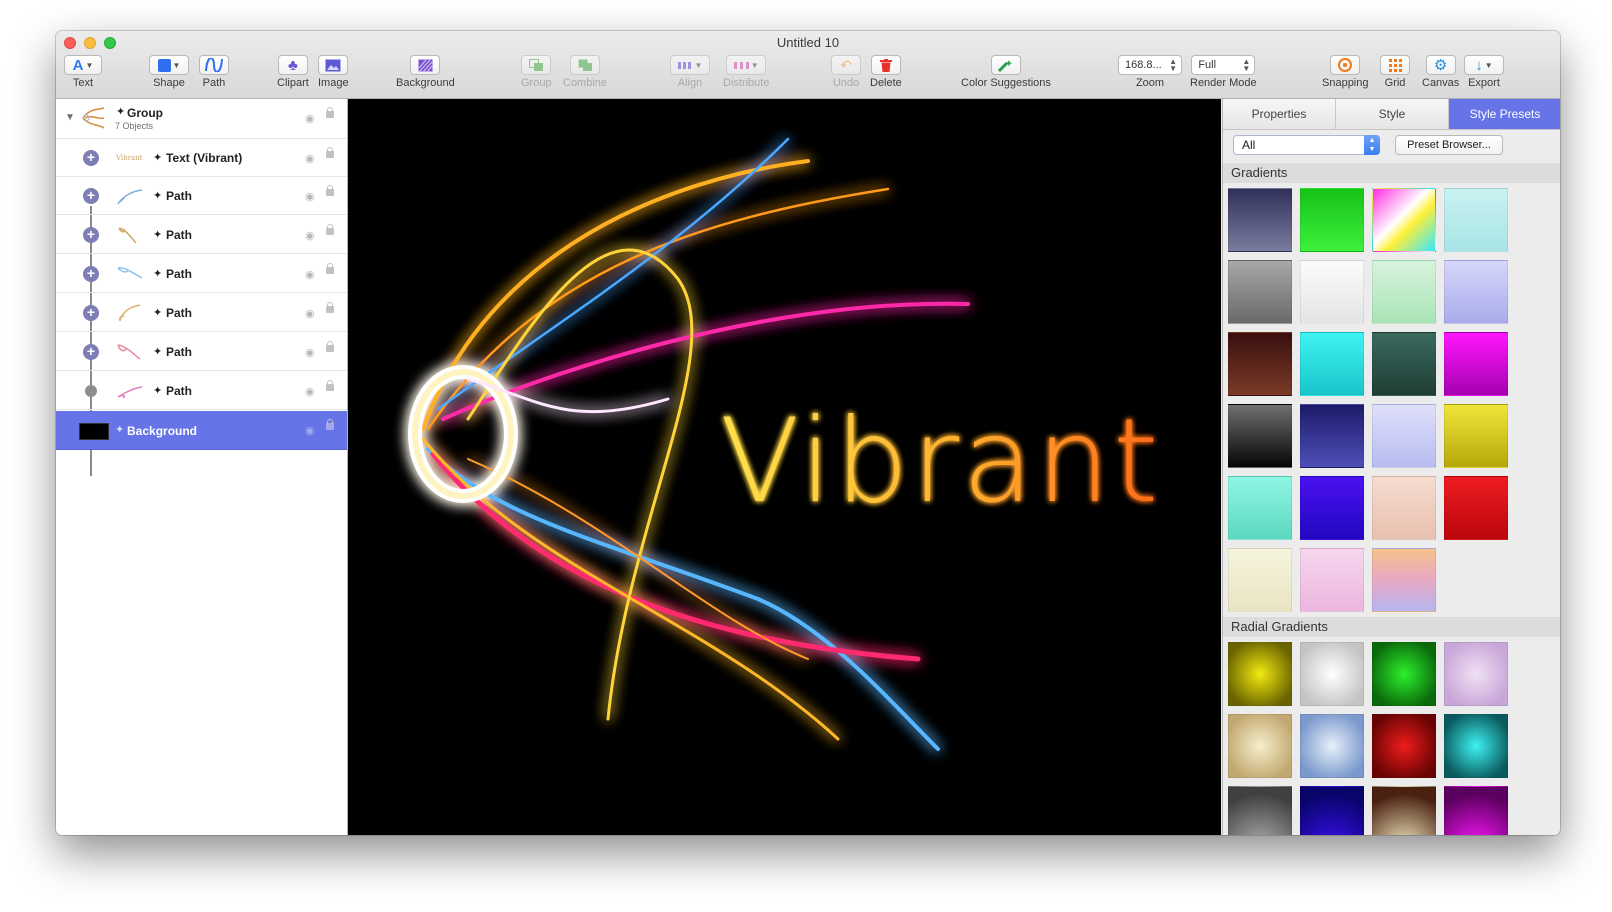 This screenshot has height=912, width=1612. I want to click on tab-properties: Properties, so click(1279, 114).